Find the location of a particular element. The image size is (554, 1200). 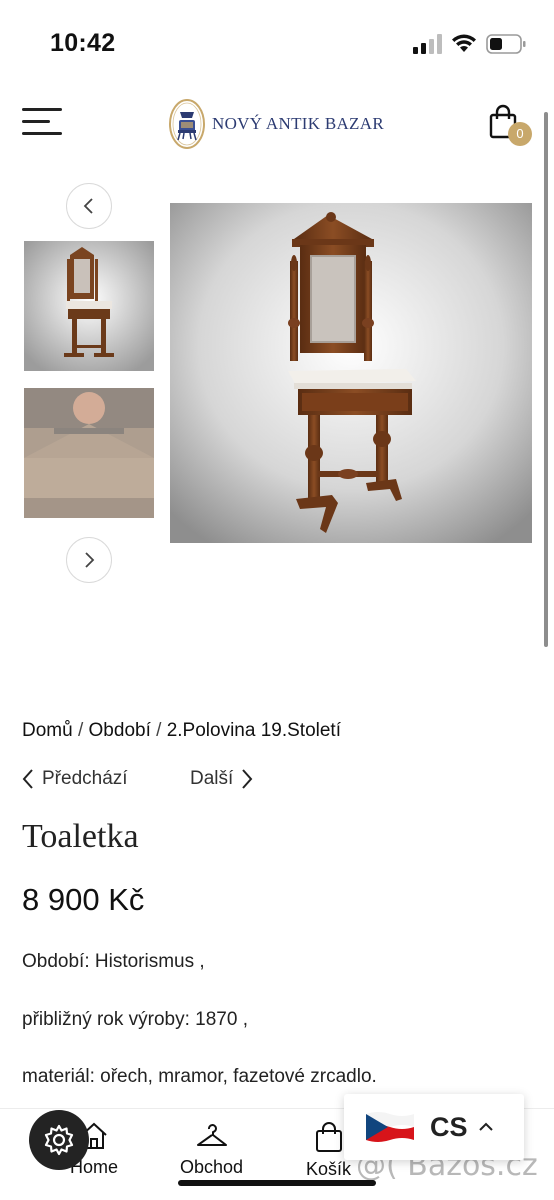

logo-emblem-icon is located at coordinates (187, 124).